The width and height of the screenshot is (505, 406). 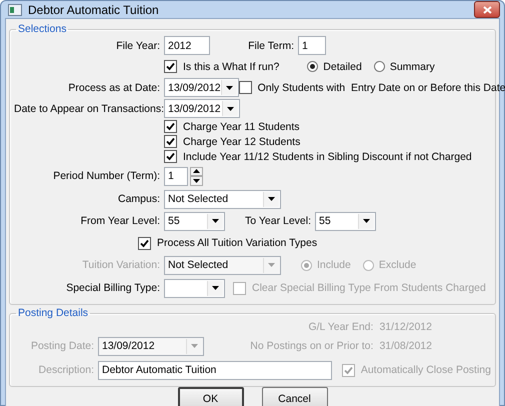 What do you see at coordinates (425, 370) in the screenshot?
I see `checkbox-label: Automatically Close Posting` at bounding box center [425, 370].